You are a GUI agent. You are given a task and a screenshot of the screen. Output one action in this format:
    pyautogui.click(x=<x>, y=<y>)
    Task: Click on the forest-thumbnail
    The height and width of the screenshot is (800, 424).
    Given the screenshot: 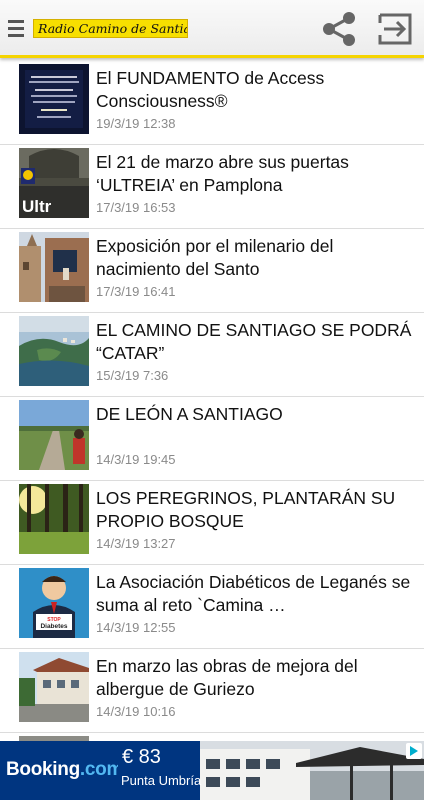 What is the action you would take?
    pyautogui.click(x=54, y=519)
    